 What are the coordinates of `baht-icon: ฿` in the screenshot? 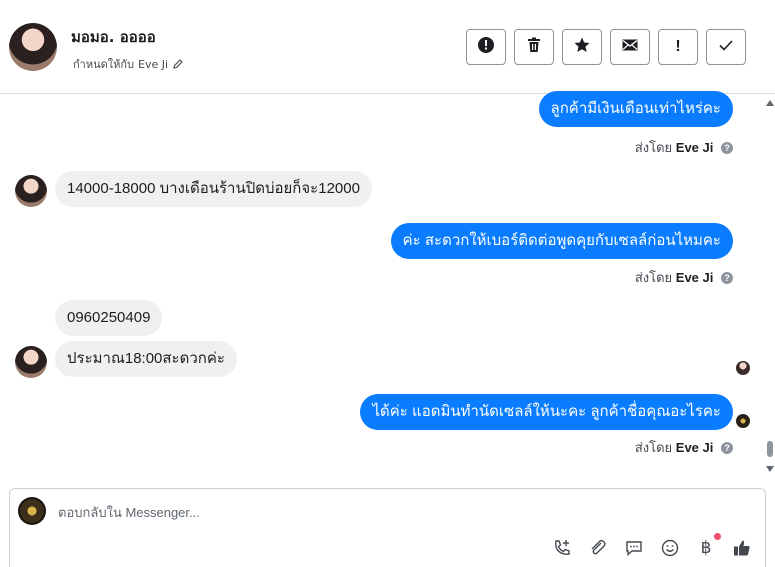 It's located at (708, 546).